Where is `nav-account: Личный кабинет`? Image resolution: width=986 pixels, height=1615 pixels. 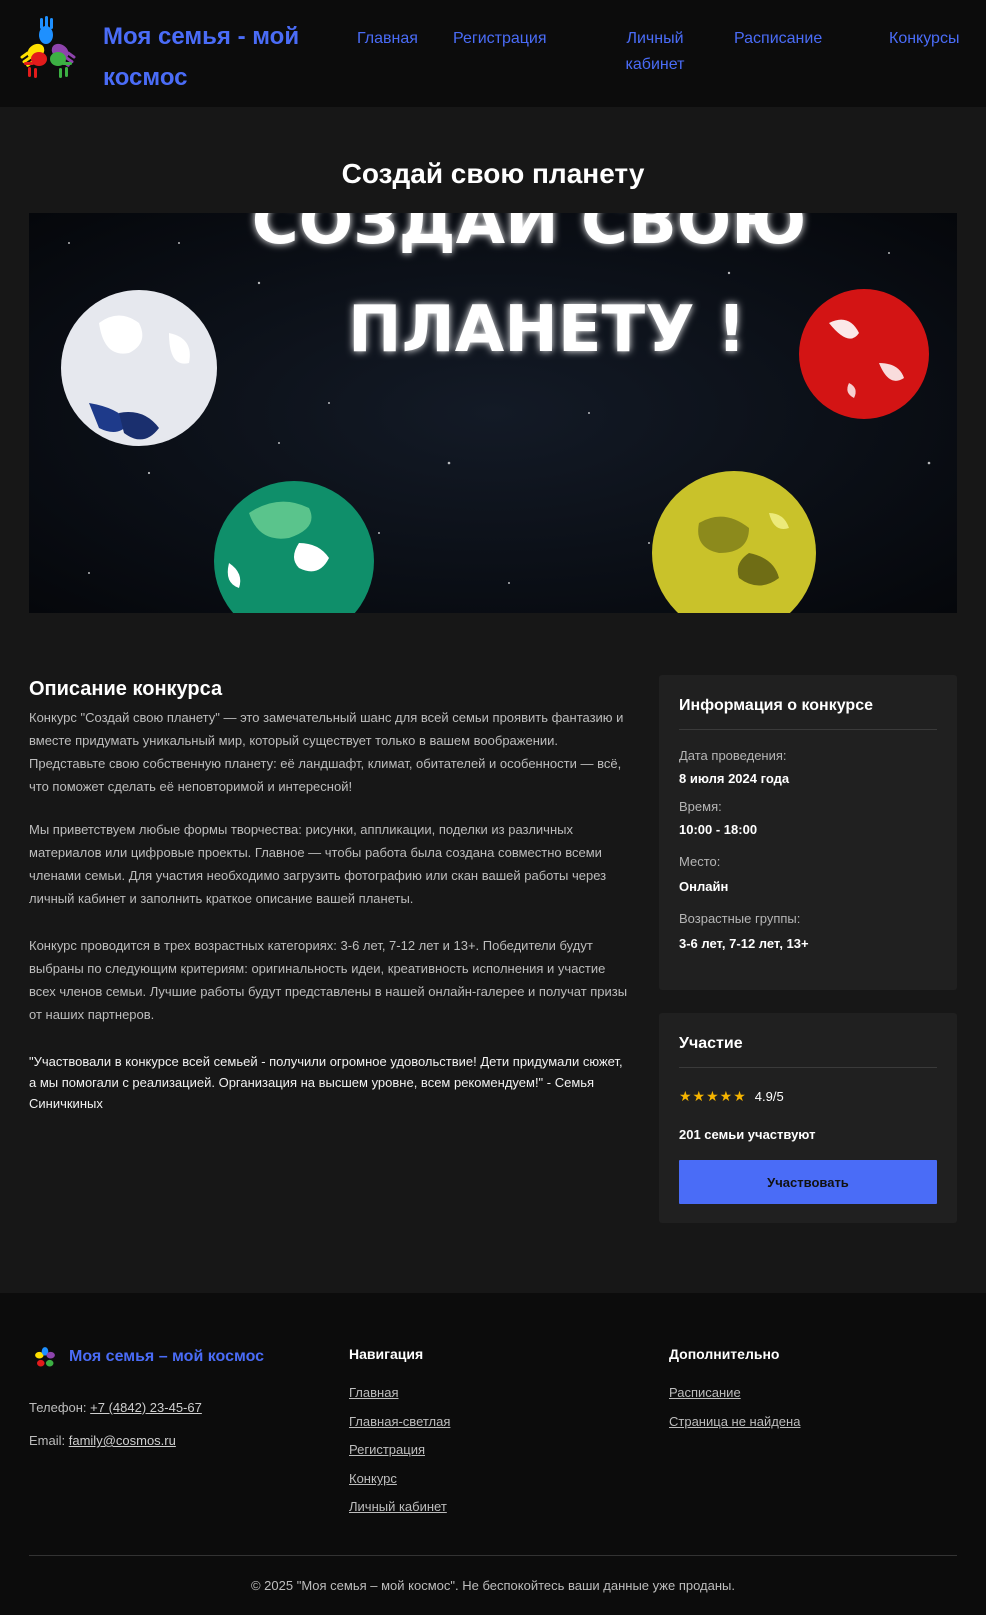 nav-account: Личный кабинет is located at coordinates (655, 52).